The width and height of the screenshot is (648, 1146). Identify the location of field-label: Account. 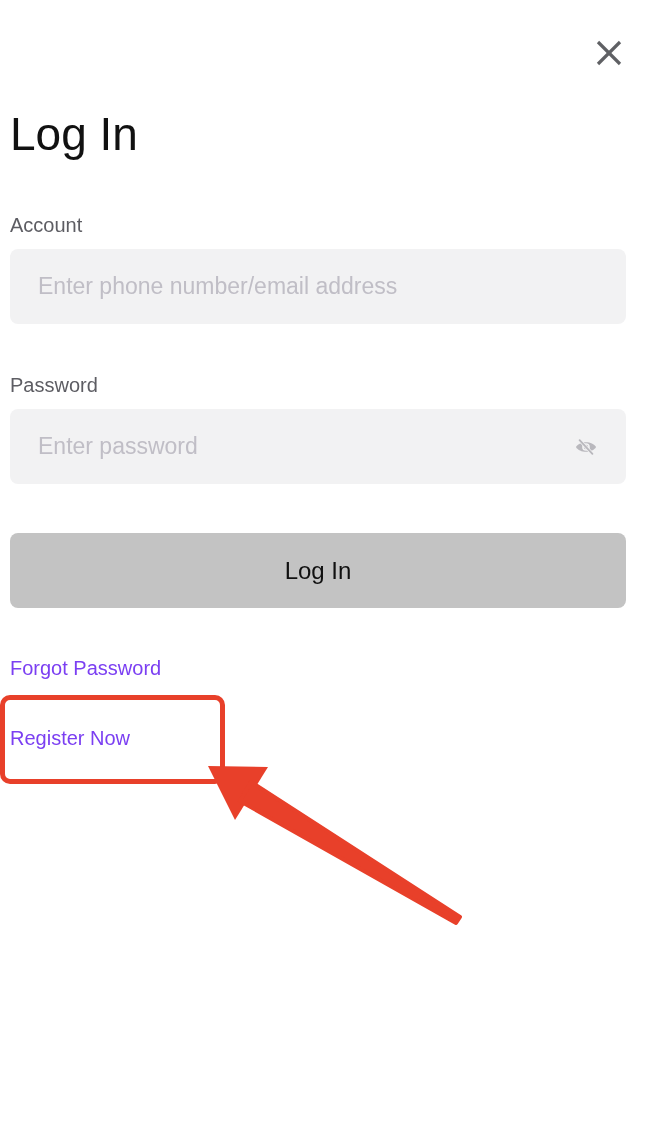
(47, 225).